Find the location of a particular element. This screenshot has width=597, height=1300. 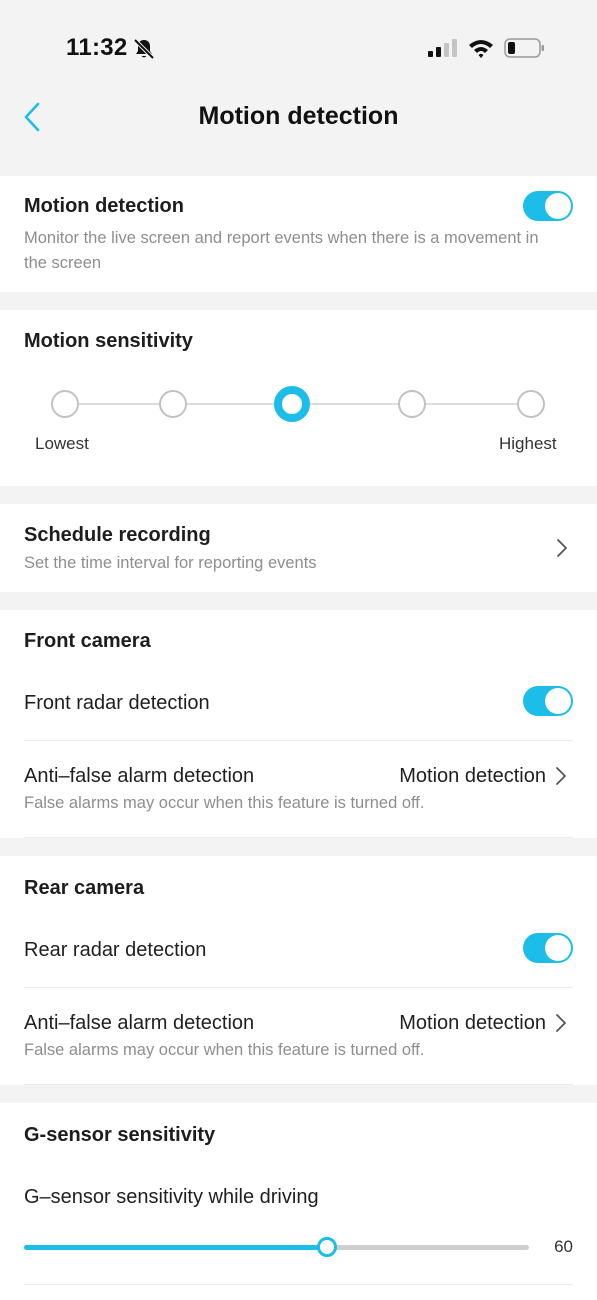

front-anti-false-value: Motion detection is located at coordinates (472, 776).